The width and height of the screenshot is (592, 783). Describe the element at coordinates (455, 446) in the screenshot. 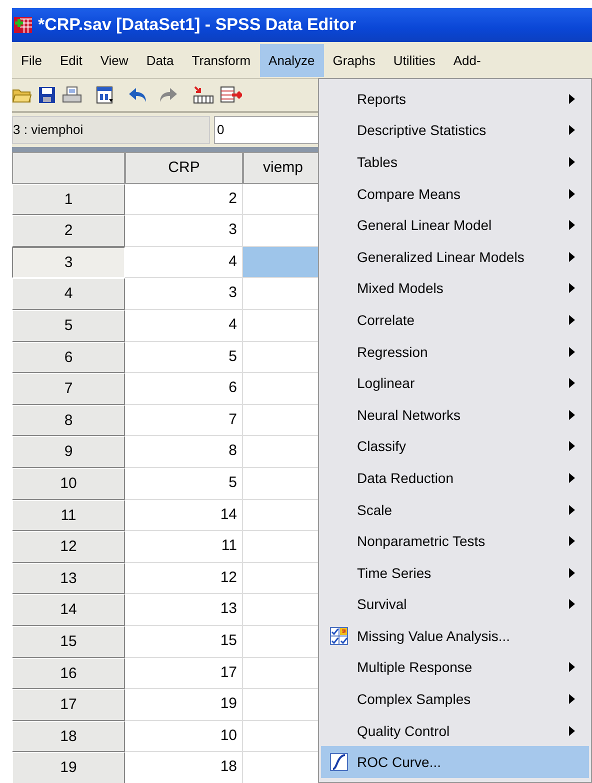

I see `menu-item: Classify` at that location.